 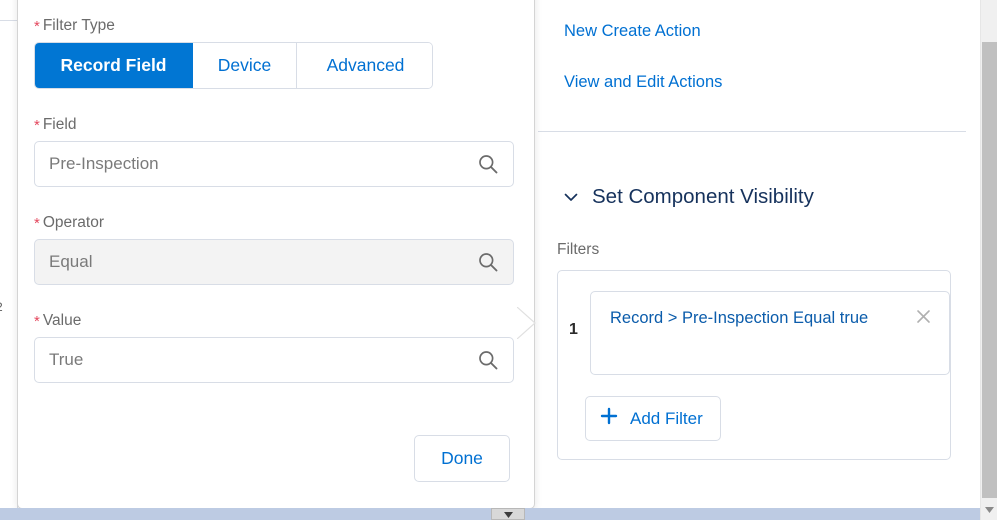 What do you see at coordinates (272, 321) in the screenshot?
I see `value-label: * Value` at bounding box center [272, 321].